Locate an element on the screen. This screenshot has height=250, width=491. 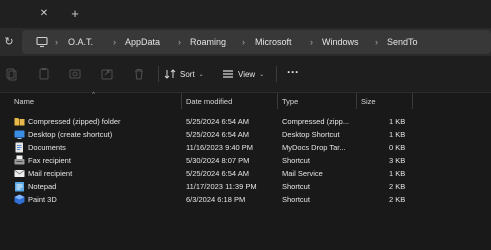
command-bar: Sort ⌄ View ⌄ ··· is located at coordinates (245, 74).